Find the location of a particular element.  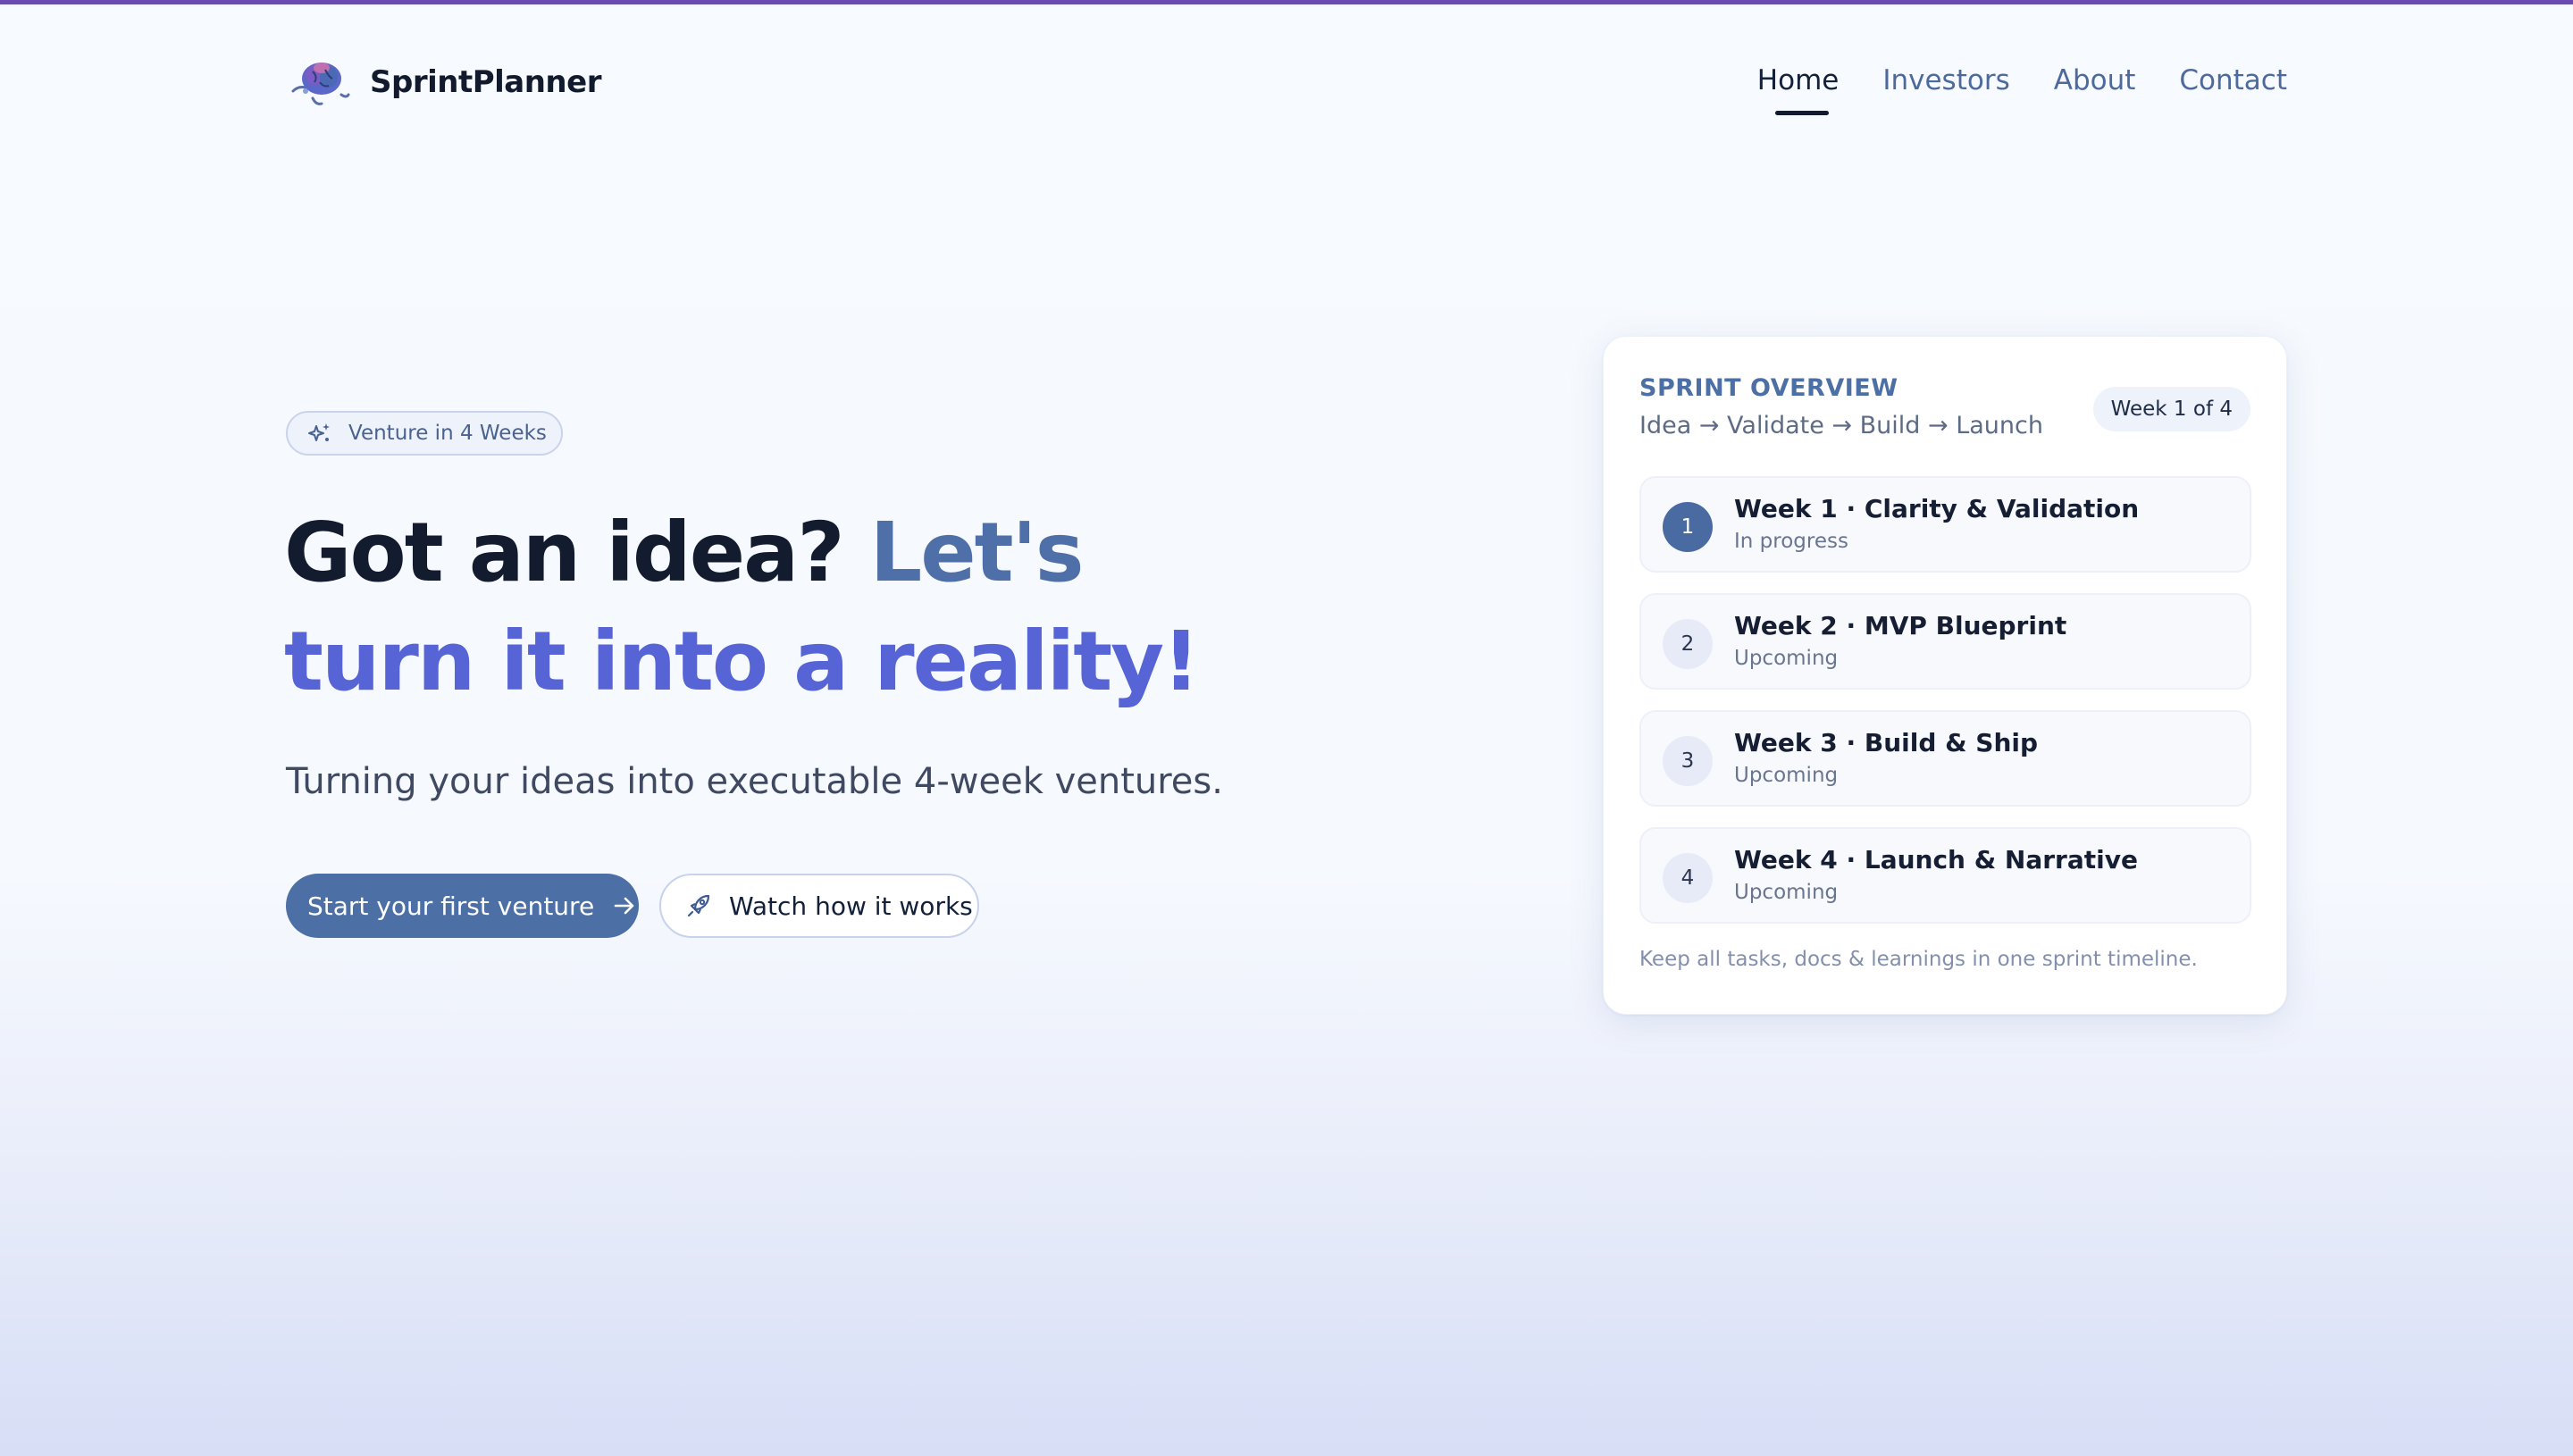

week-title: Week 2 · MVP Blueprint is located at coordinates (1900, 625).